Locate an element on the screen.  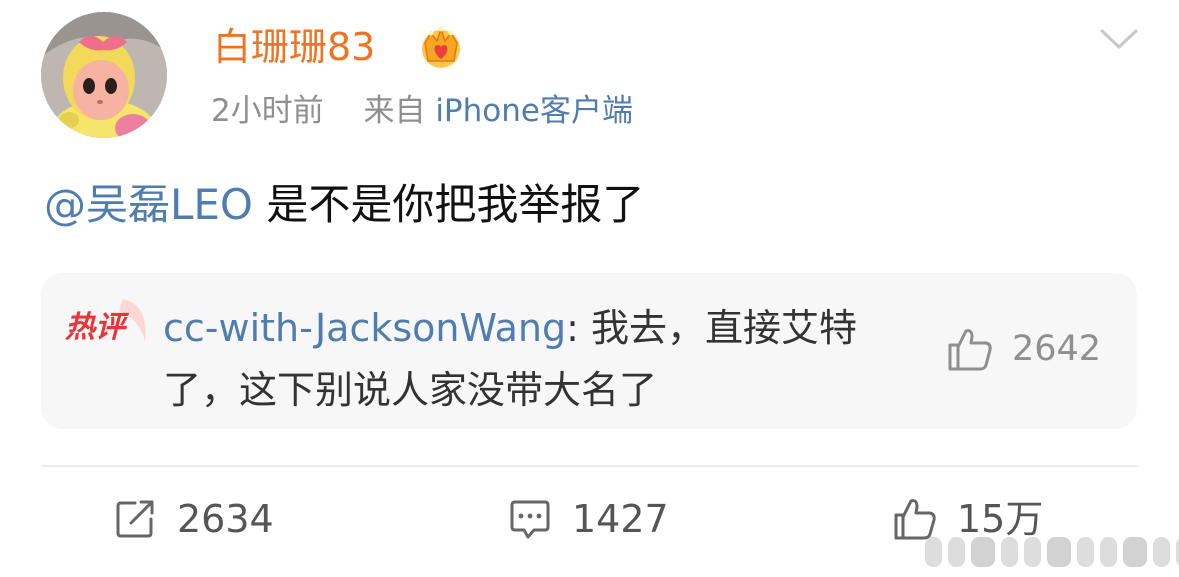
repost-button: 2634 is located at coordinates (193, 519).